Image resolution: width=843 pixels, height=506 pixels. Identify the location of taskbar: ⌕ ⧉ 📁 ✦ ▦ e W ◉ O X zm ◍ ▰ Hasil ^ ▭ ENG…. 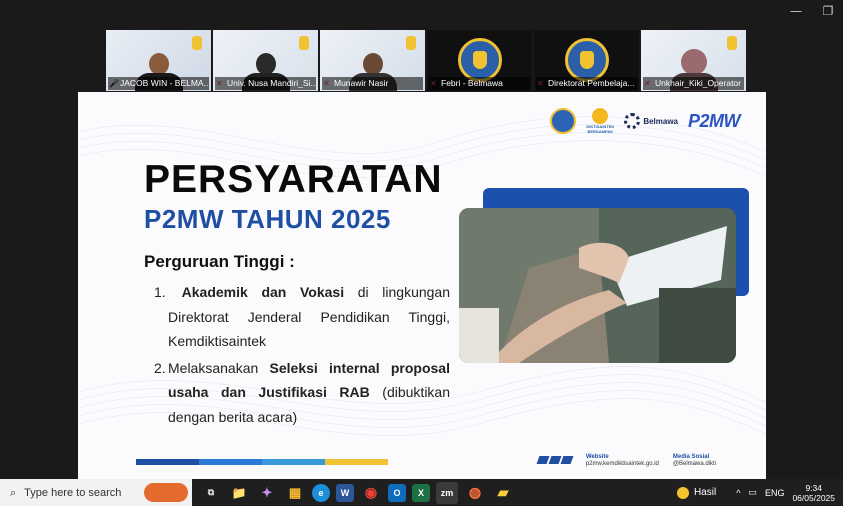
(421, 492).